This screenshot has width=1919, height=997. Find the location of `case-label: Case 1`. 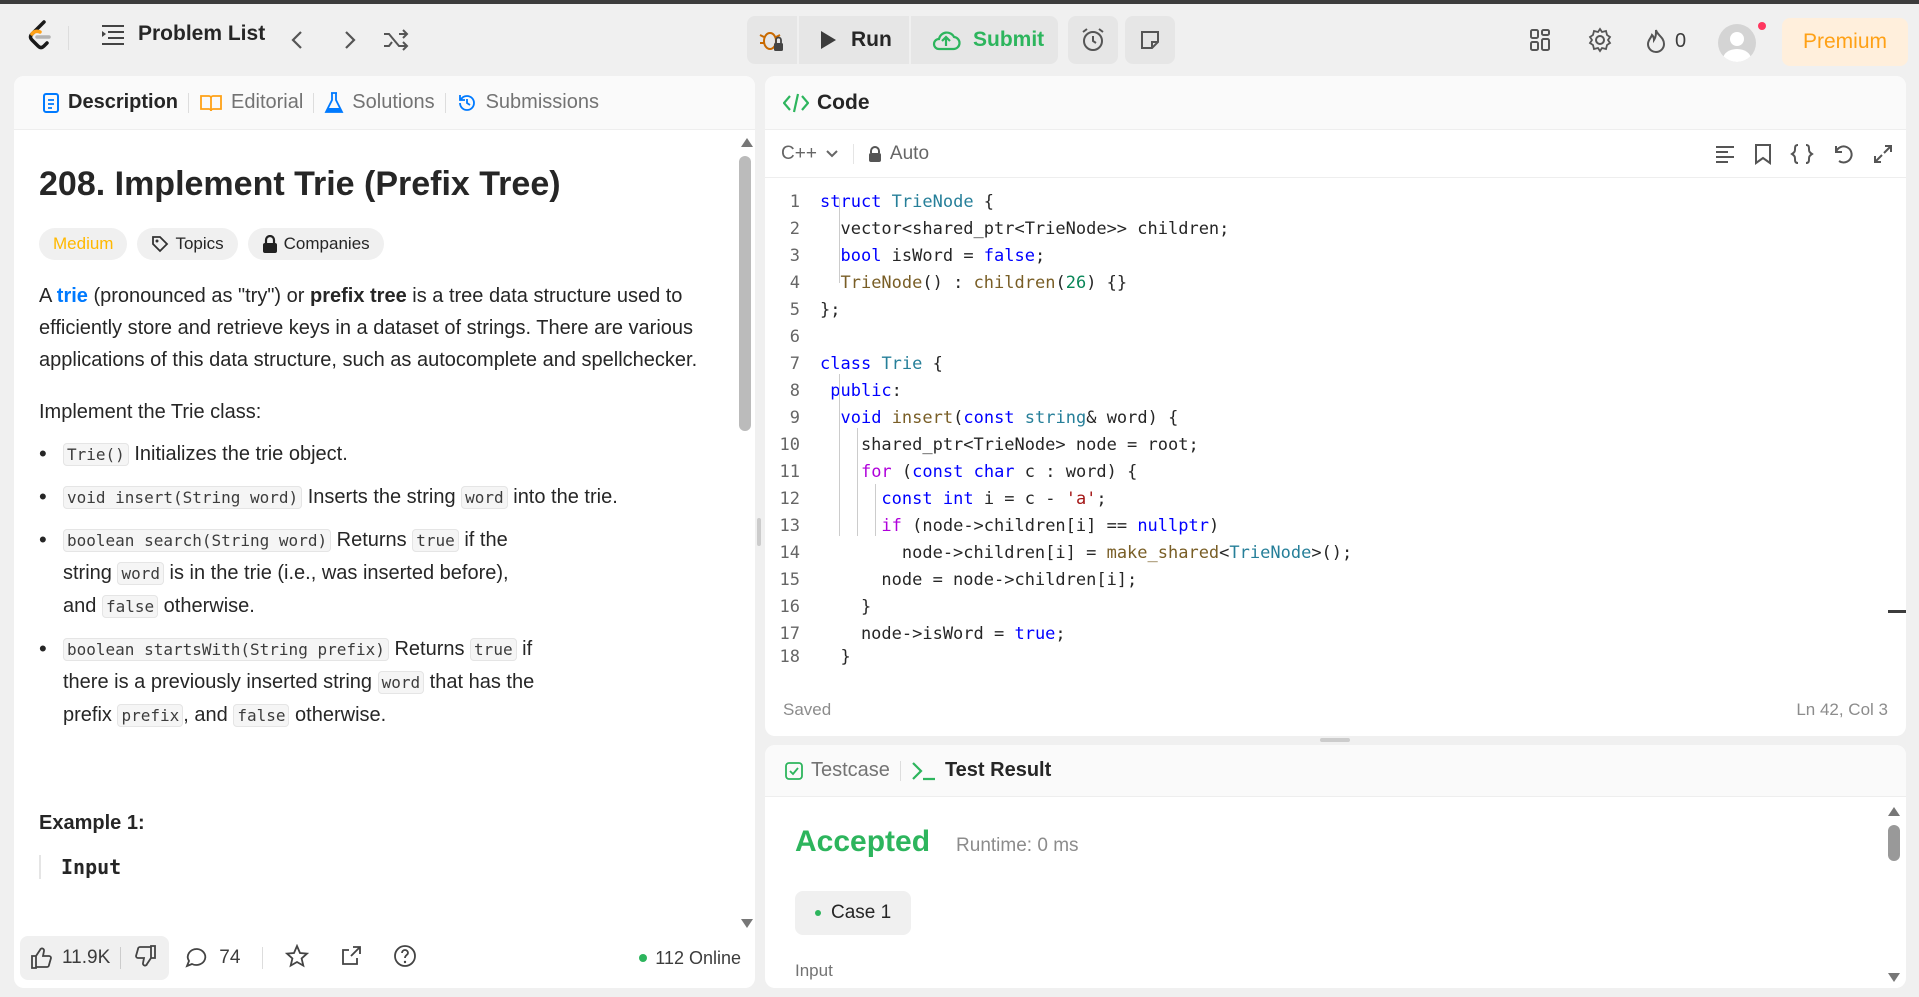

case-label: Case 1 is located at coordinates (861, 912).